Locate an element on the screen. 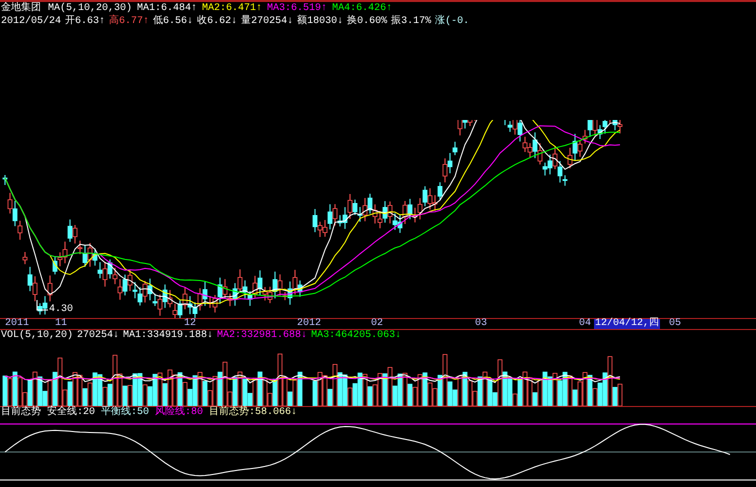  axis-label: 03 is located at coordinates (481, 324).